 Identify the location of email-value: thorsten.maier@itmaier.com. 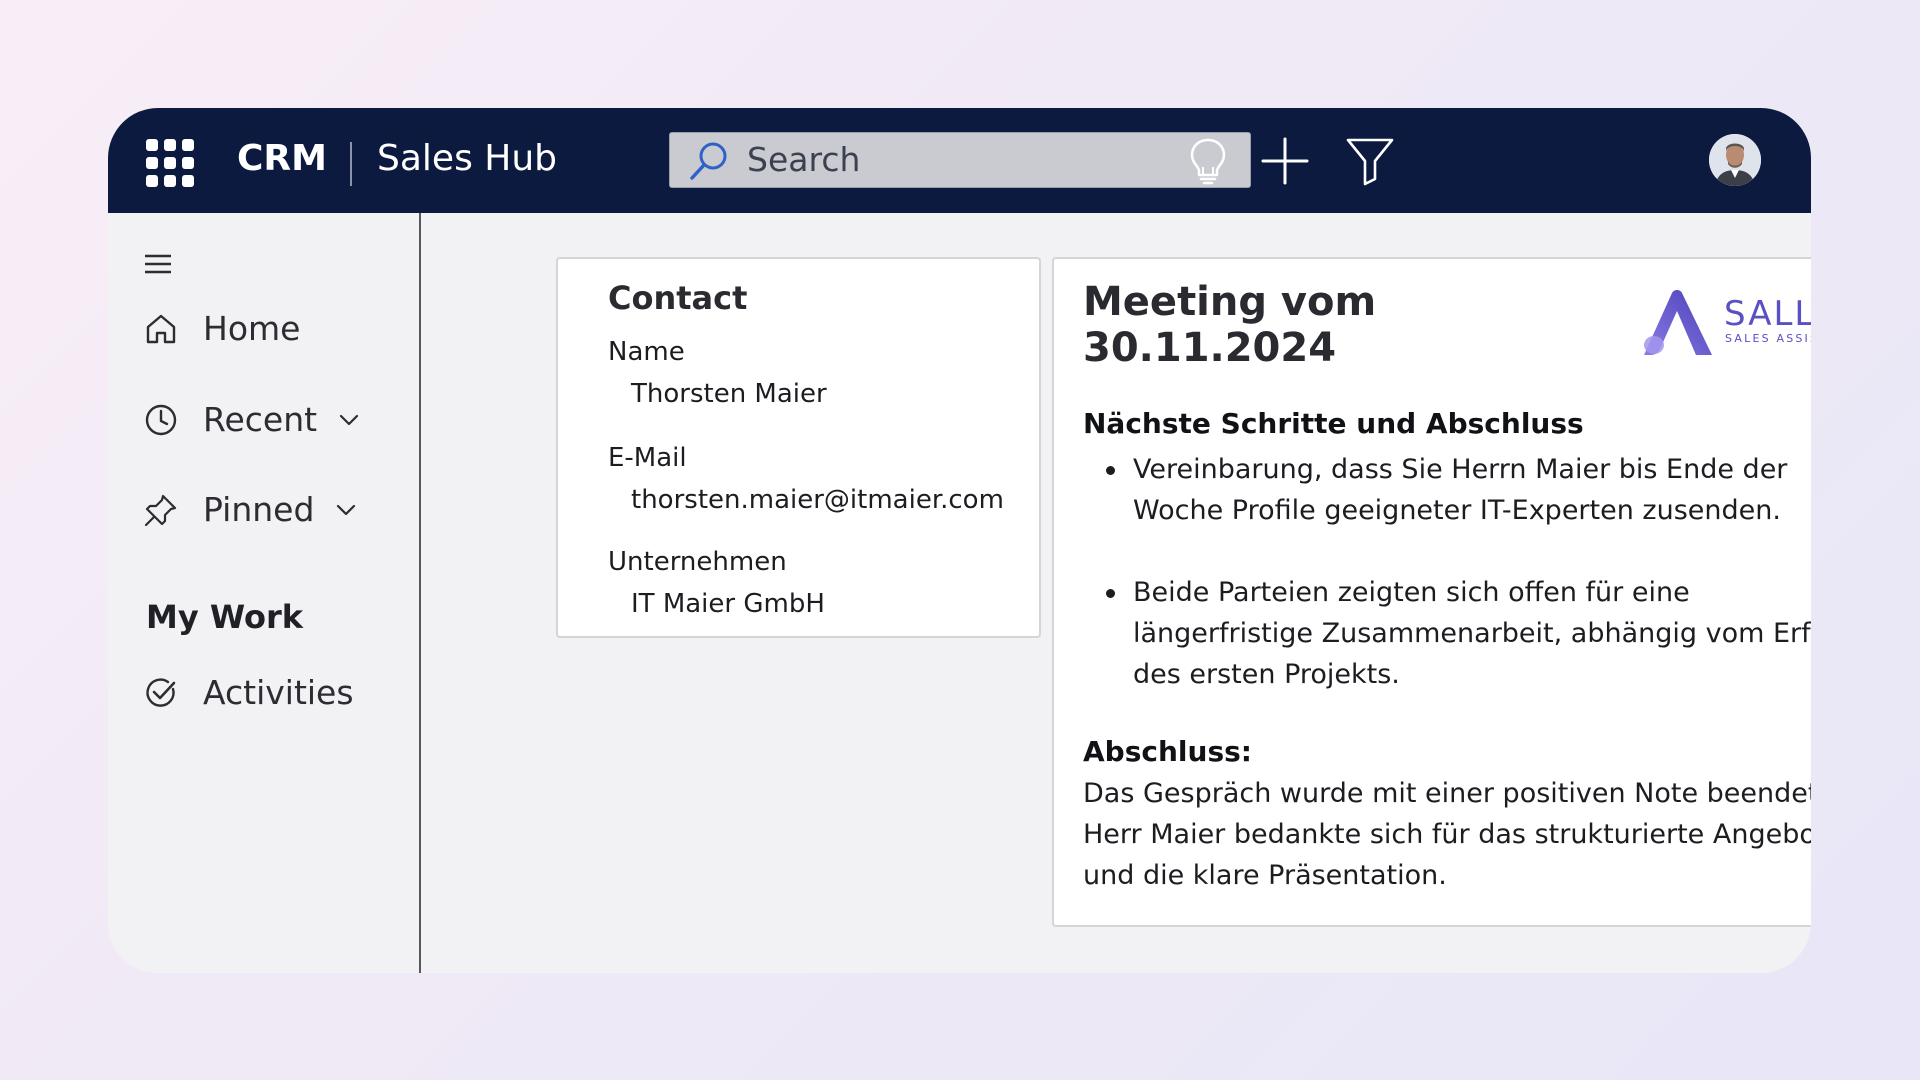
(817, 500).